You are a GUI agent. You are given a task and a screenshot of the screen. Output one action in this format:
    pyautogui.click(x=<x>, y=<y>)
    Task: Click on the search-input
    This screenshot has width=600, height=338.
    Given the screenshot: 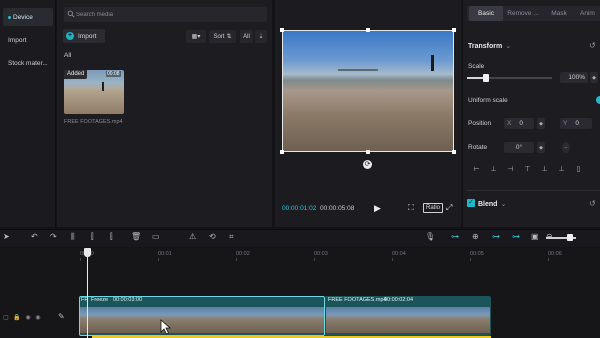 What is the action you would take?
    pyautogui.click(x=168, y=14)
    